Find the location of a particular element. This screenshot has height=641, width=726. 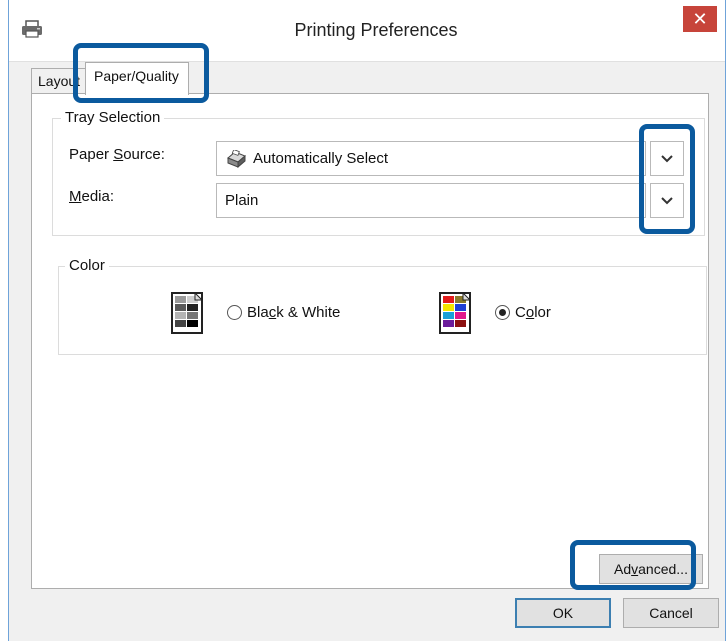

title-bar: Printing Preferences ✕ is located at coordinates (367, 31).